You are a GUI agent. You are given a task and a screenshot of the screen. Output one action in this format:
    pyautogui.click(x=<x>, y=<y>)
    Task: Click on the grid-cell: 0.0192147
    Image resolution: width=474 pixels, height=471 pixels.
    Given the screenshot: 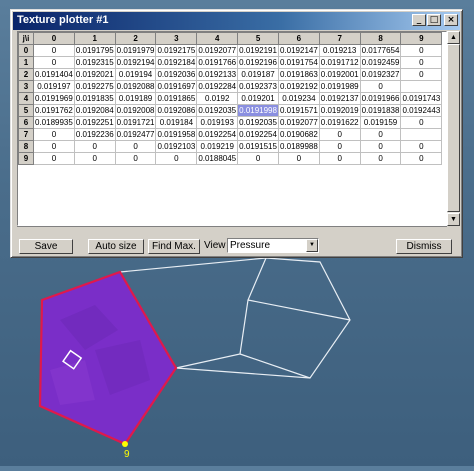 What is the action you would take?
    pyautogui.click(x=298, y=50)
    